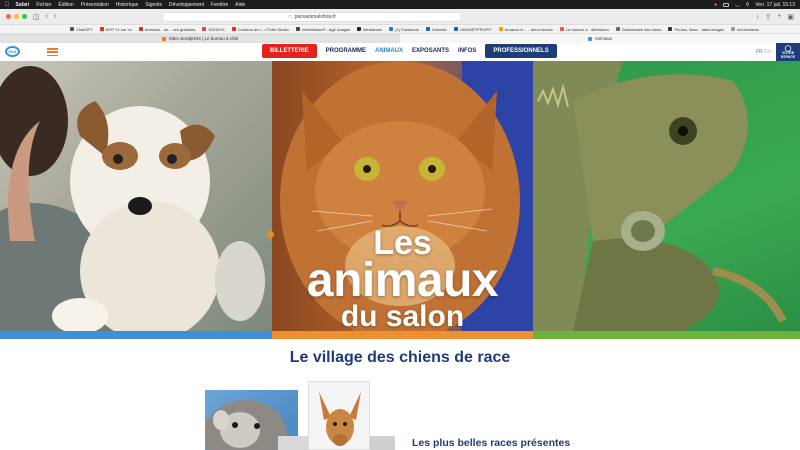  I want to click on battery-icon, so click(726, 4).